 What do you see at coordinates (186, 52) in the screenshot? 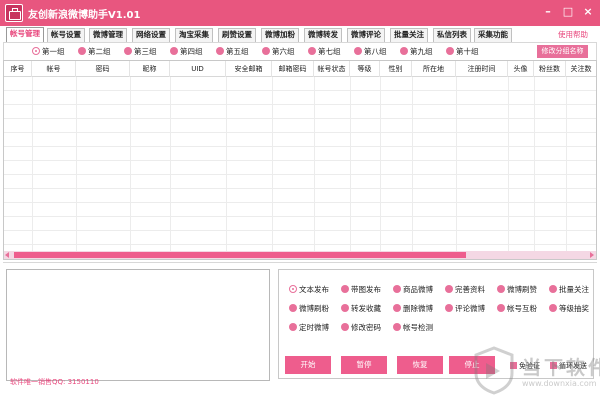
I see `group-radio-4: 第四组` at bounding box center [186, 52].